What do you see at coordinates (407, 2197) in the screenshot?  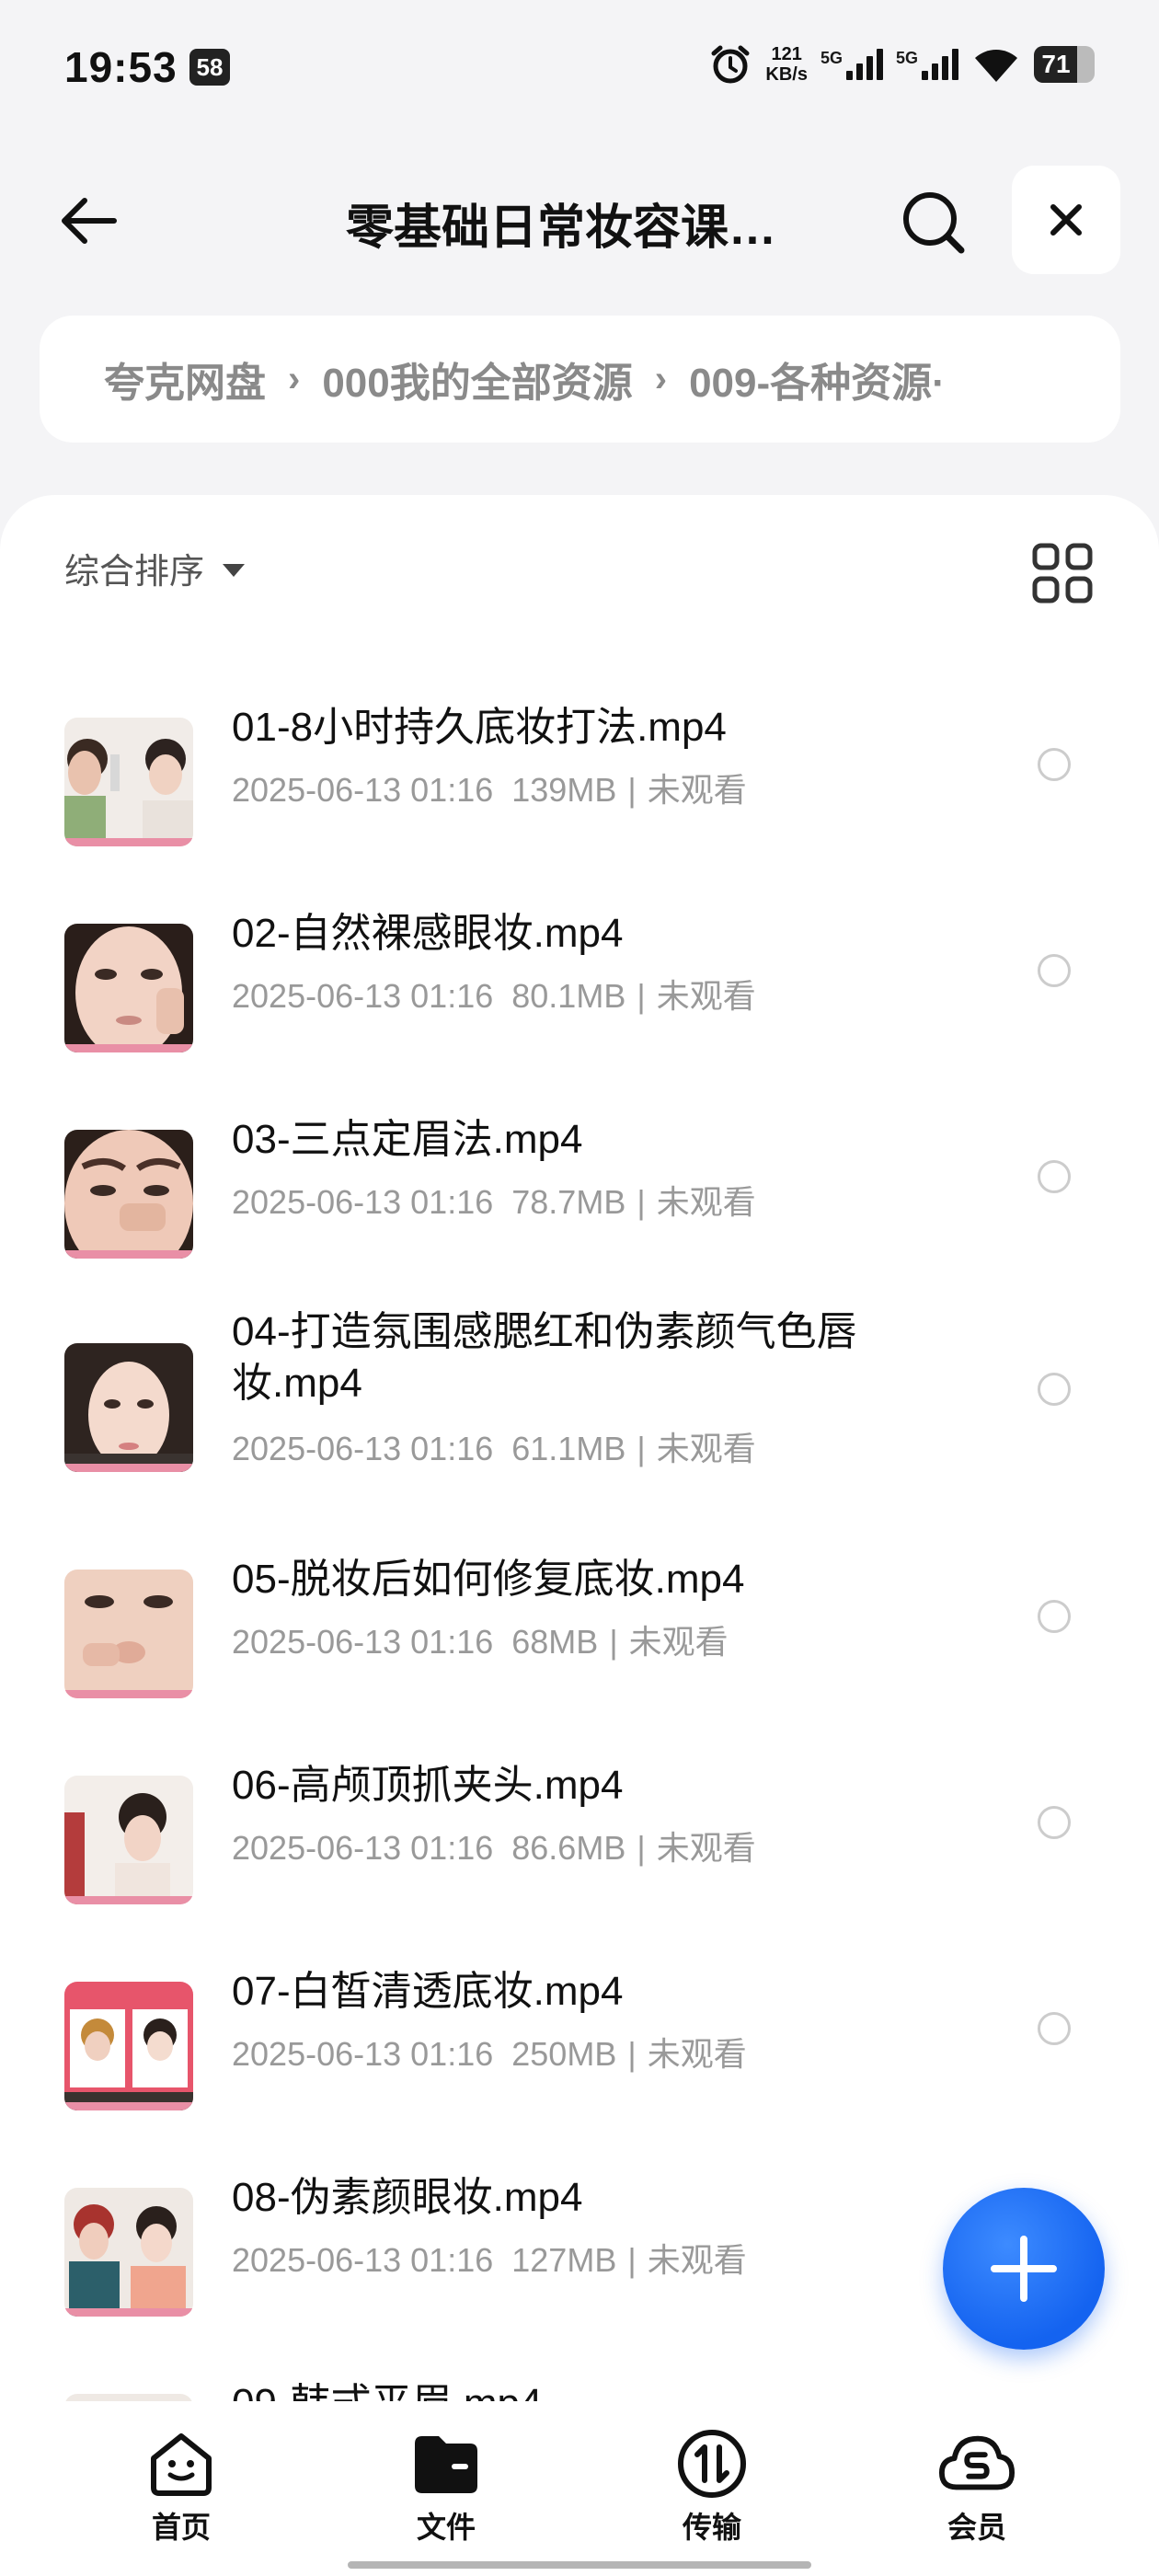 I see `file-name: 08-伪素颜眼妆.mp4` at bounding box center [407, 2197].